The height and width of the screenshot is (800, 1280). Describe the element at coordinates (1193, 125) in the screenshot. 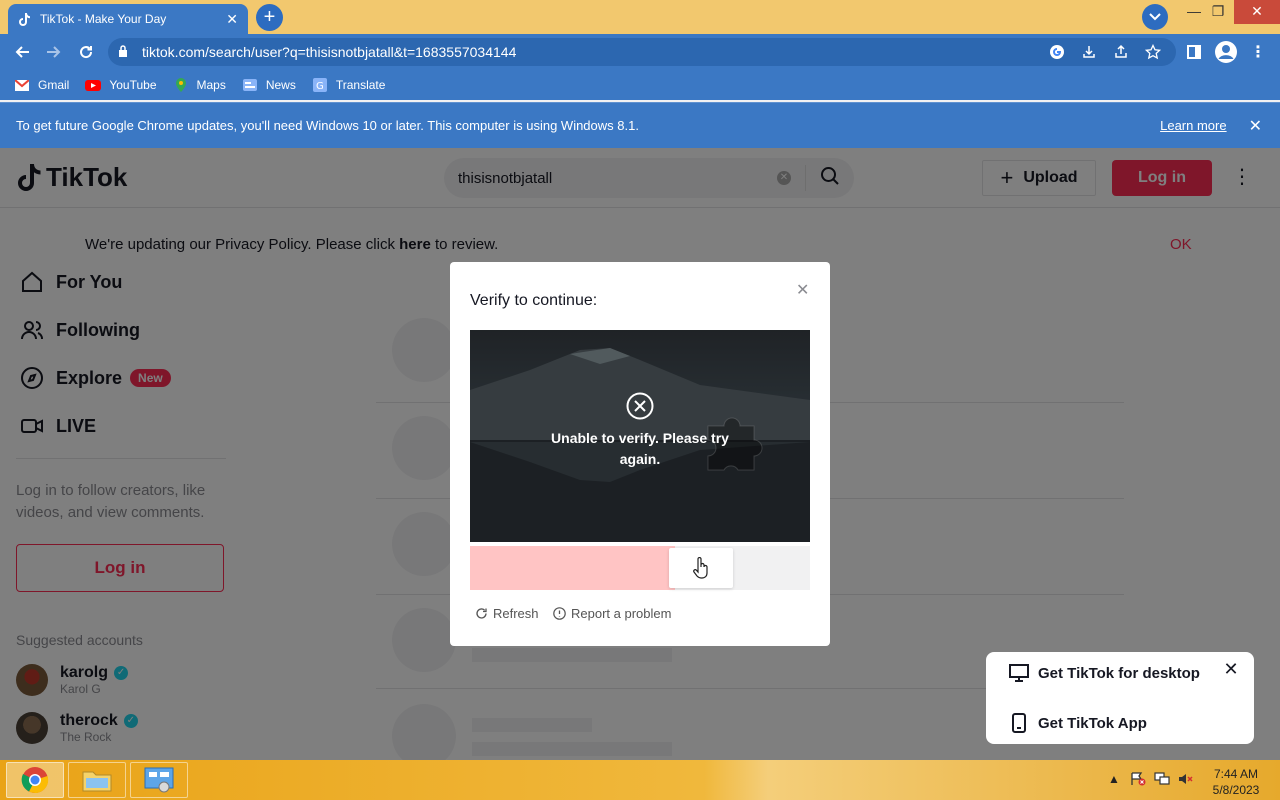

I see `learn-more-link: Learn more` at that location.